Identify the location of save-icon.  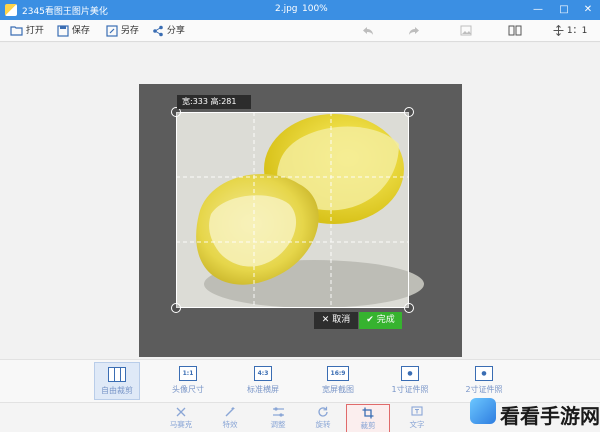
(63, 30).